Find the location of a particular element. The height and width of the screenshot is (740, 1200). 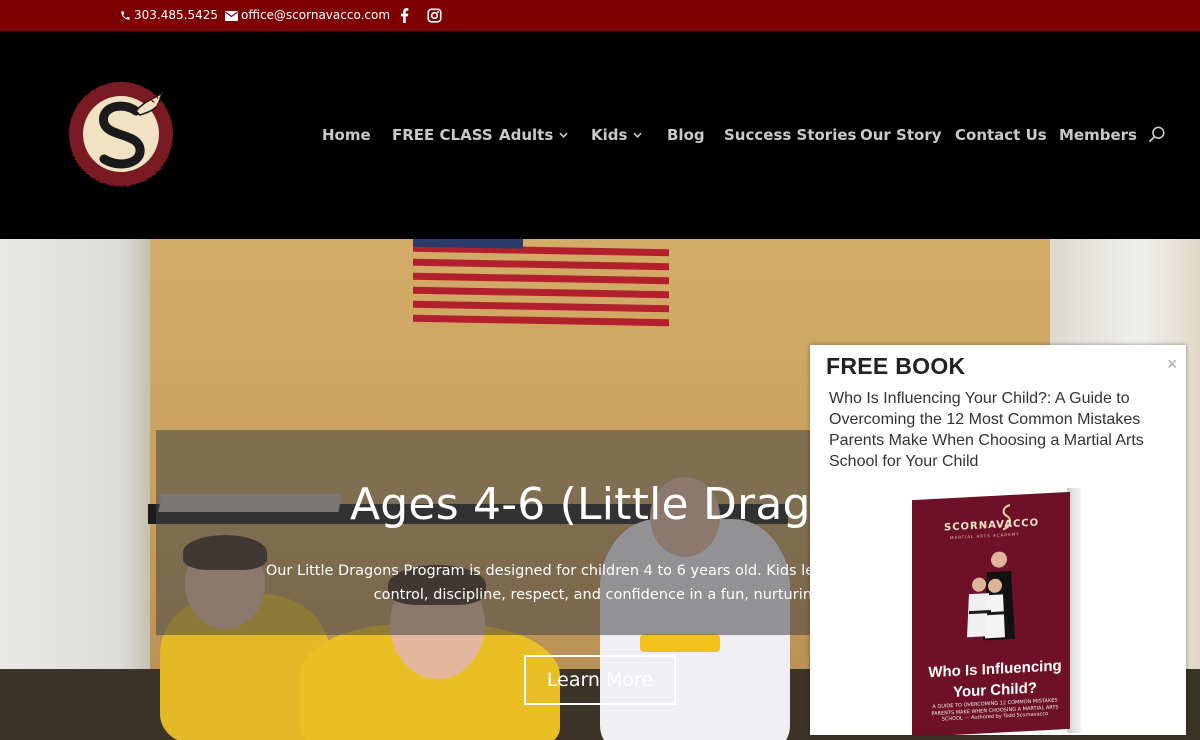

phone-link: 303.485.5425 is located at coordinates (169, 15).